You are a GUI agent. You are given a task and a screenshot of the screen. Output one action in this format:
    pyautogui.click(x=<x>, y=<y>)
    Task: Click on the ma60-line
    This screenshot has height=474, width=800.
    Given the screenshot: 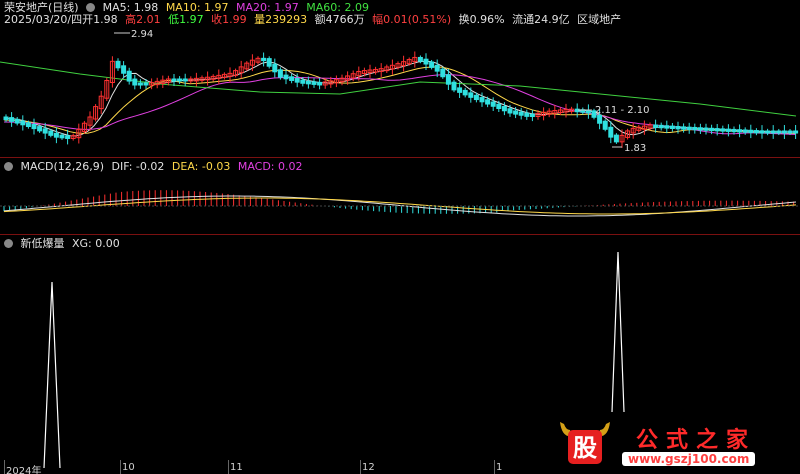 What is the action you would take?
    pyautogui.click(x=398, y=89)
    